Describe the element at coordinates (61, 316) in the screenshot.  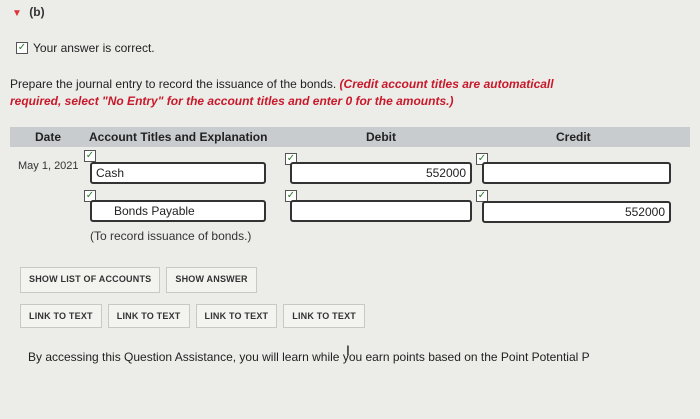
I see `link-to-text-button-1: LINK TO TEXT` at that location.